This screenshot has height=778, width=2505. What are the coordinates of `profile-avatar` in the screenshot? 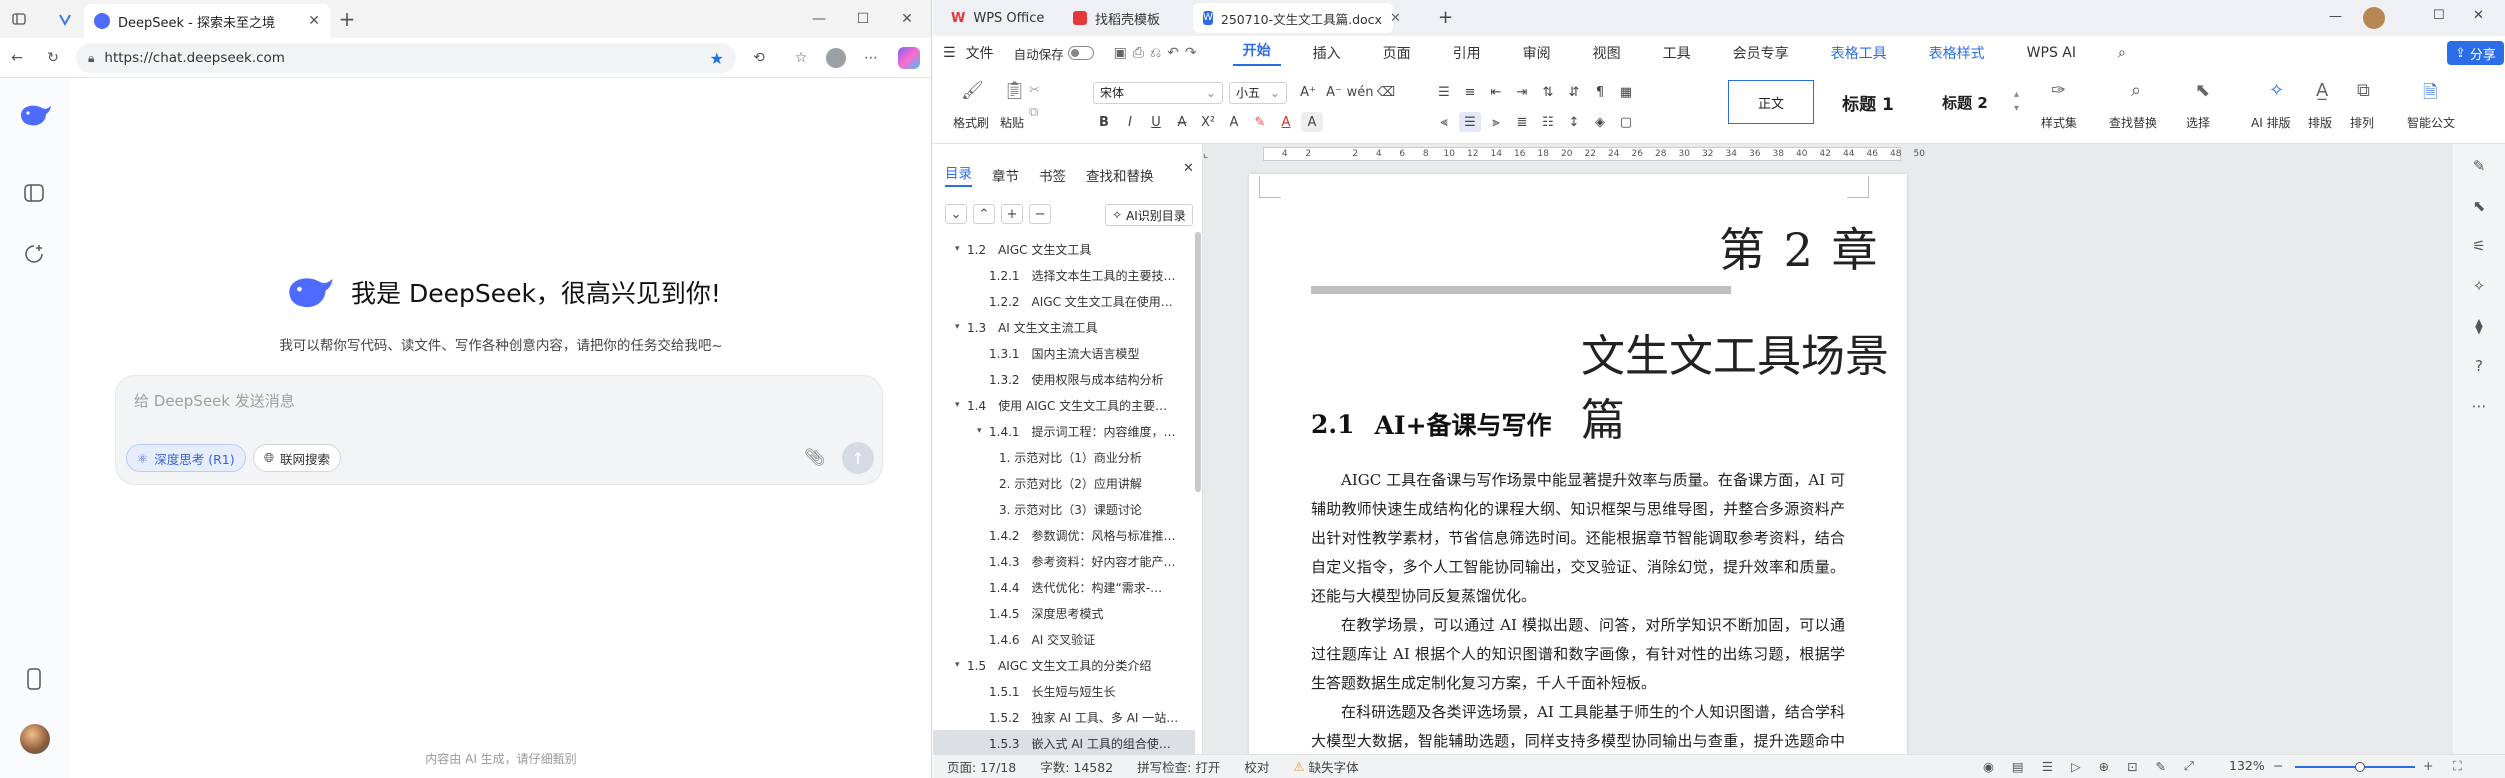 It's located at (836, 58).